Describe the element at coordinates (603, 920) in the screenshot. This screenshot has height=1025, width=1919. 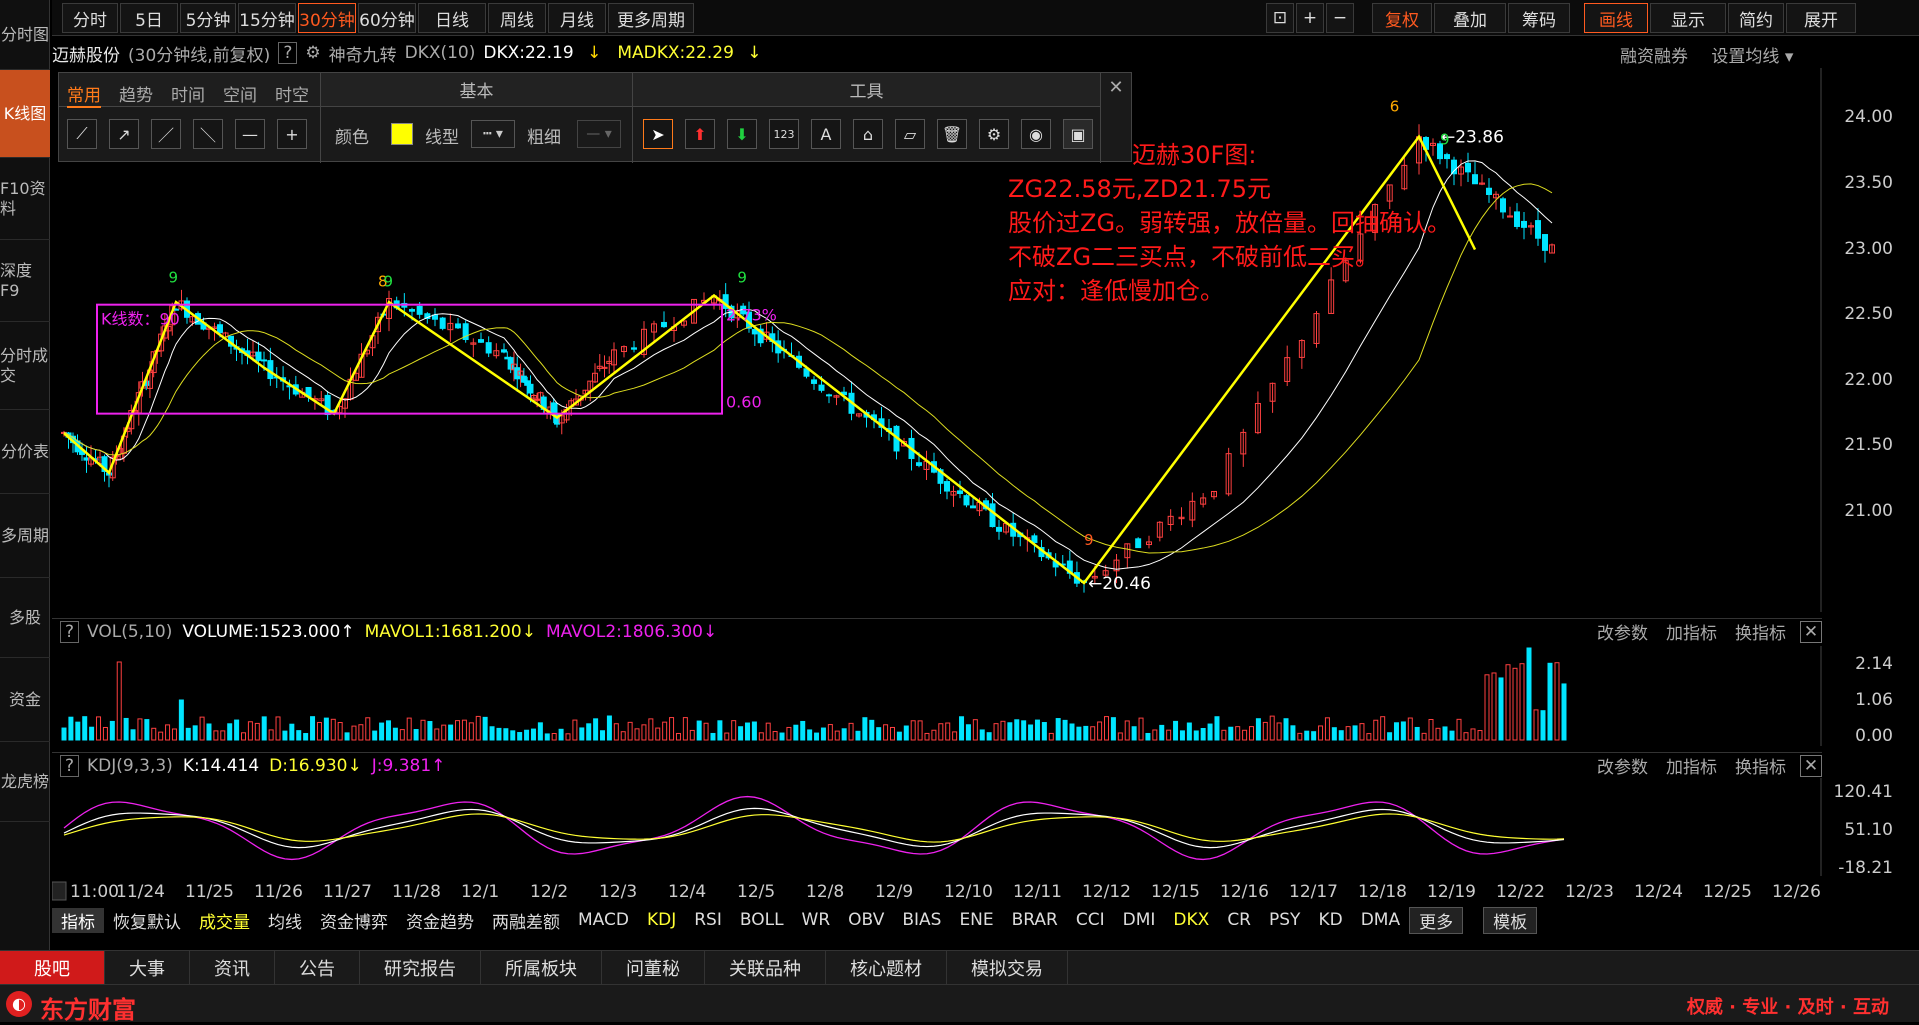
I see `indicator-tab-7: MACD` at that location.